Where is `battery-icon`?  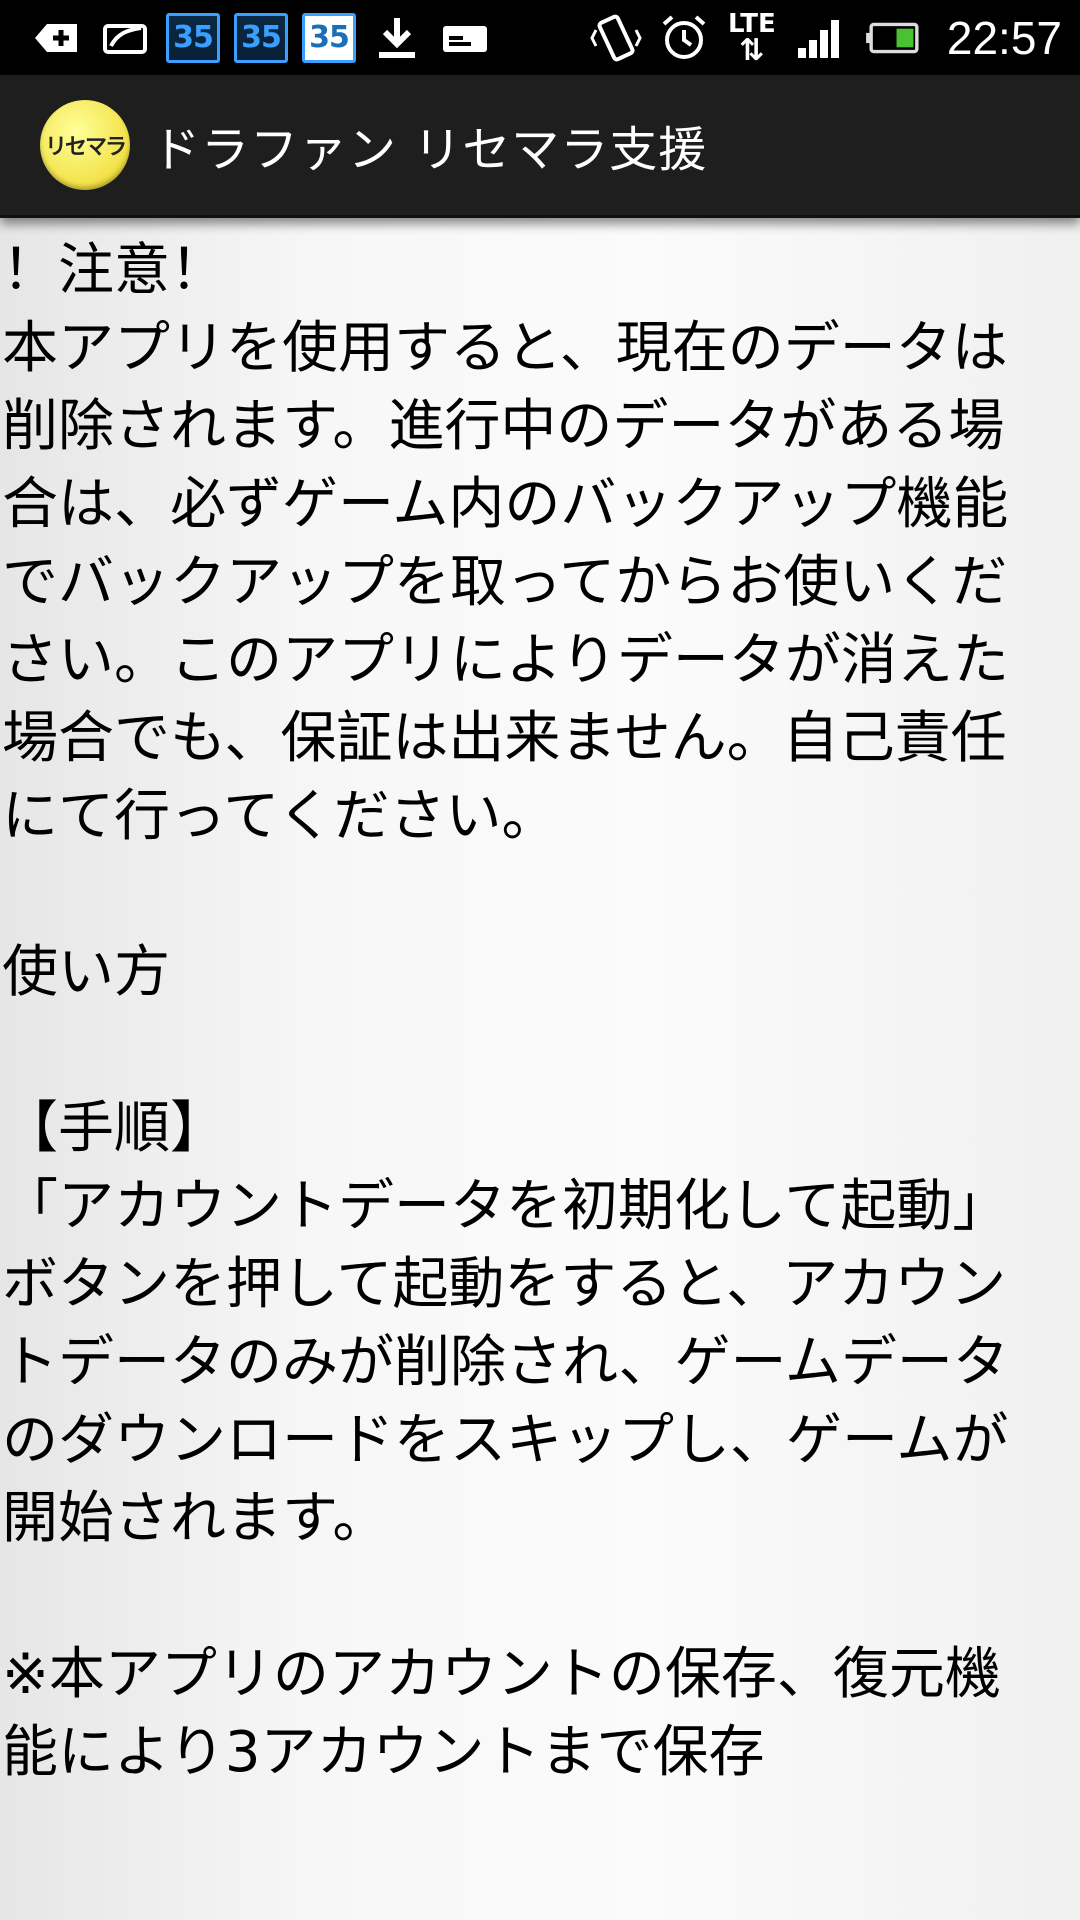
battery-icon is located at coordinates (894, 38).